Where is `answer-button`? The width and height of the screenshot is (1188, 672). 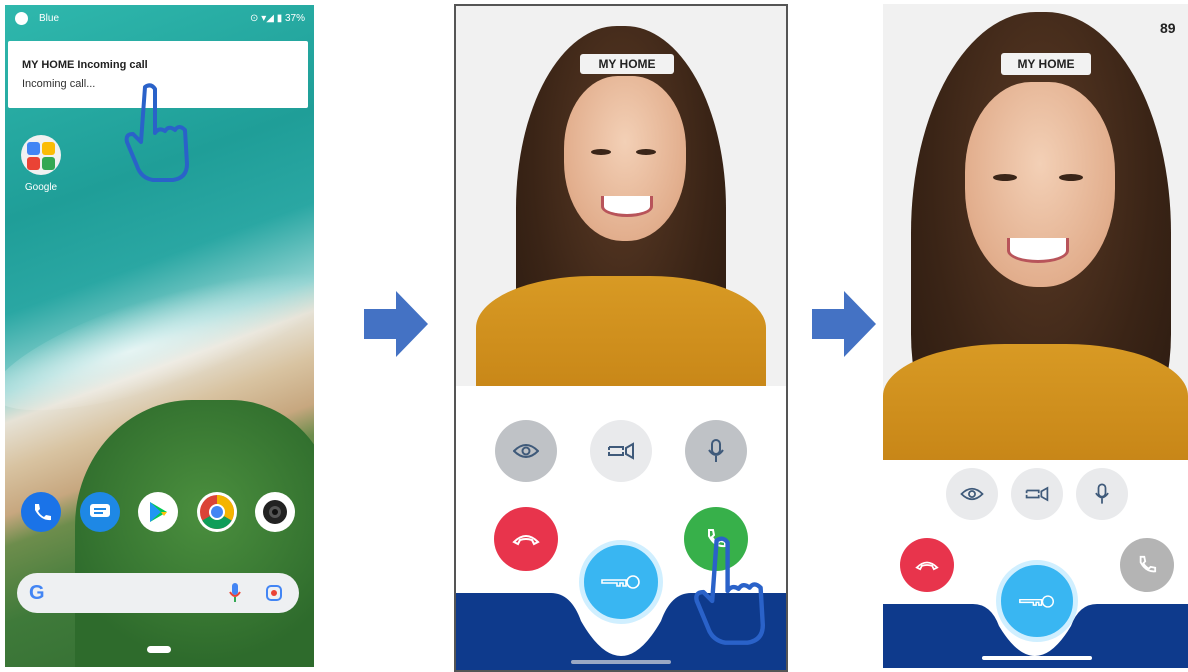
answer-button is located at coordinates (1147, 565).